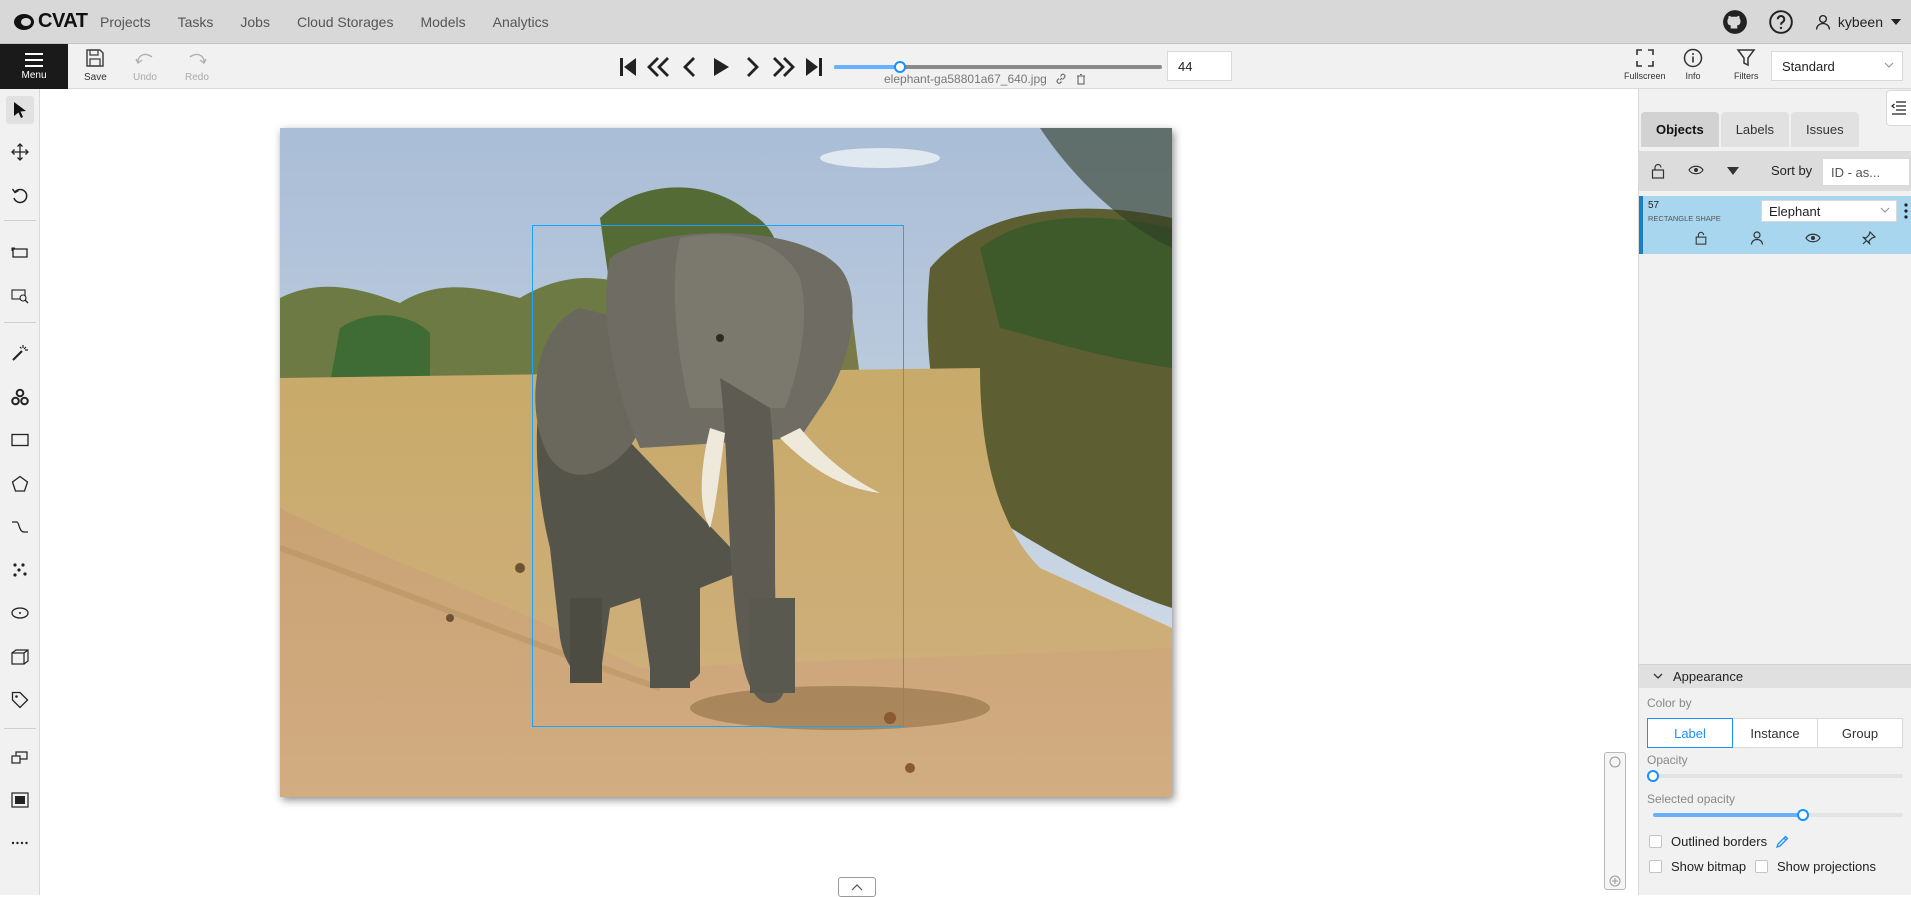  What do you see at coordinates (1709, 866) in the screenshot?
I see `show-bitmap-label: Show bitmap` at bounding box center [1709, 866].